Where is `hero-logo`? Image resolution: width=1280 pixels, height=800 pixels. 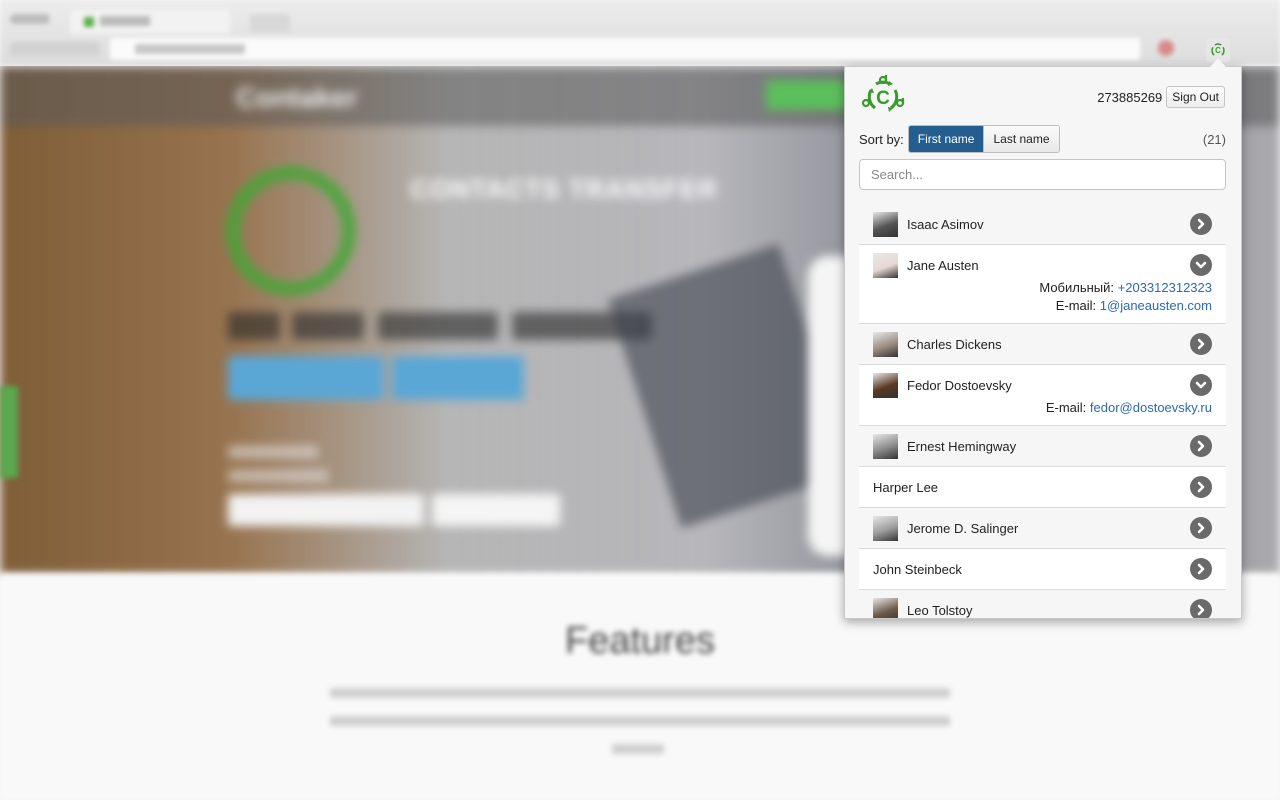
hero-logo is located at coordinates (291, 231).